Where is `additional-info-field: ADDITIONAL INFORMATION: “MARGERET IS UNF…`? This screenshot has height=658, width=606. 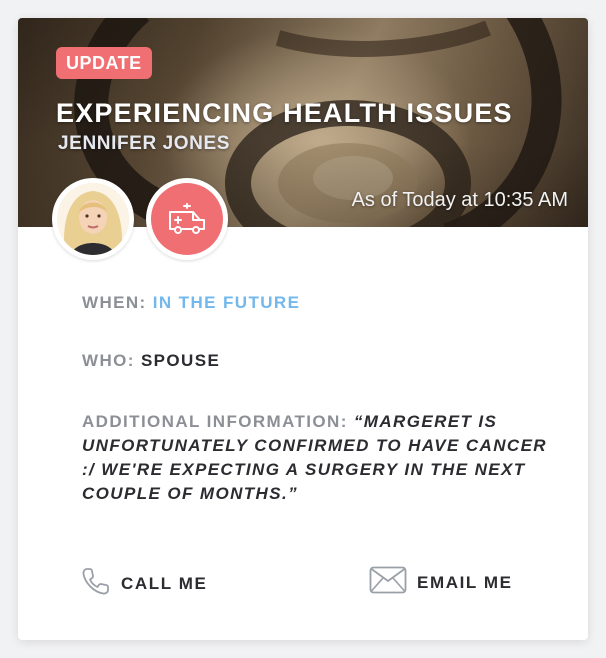 additional-info-field: ADDITIONAL INFORMATION: “MARGERET IS UNF… is located at coordinates (322, 458).